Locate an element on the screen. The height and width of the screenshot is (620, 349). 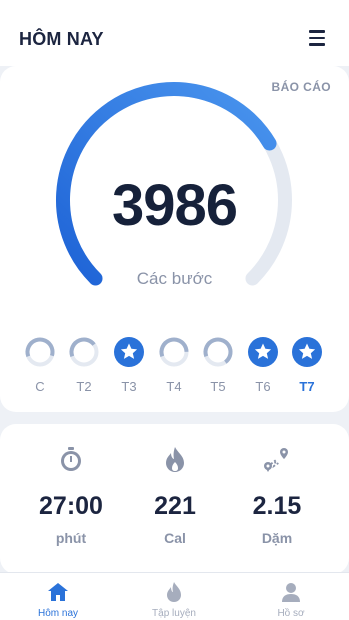
stat-distance-value: 2.15 is located at coordinates (277, 506).